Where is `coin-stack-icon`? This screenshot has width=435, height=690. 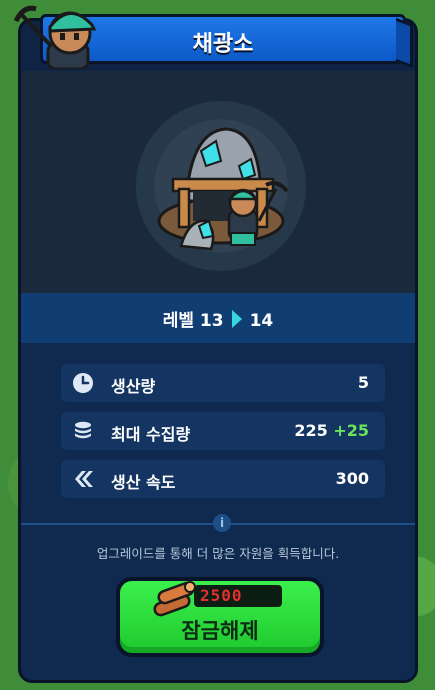 coin-stack-icon is located at coordinates (83, 430).